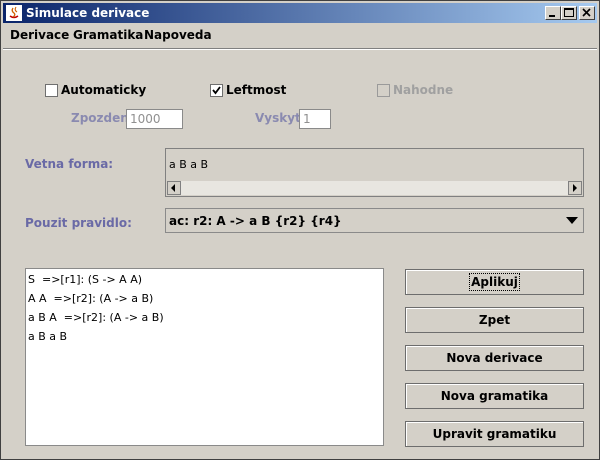 This screenshot has height=460, width=600. Describe the element at coordinates (39, 35) in the screenshot. I see `menu-derivace: Derivace` at that location.